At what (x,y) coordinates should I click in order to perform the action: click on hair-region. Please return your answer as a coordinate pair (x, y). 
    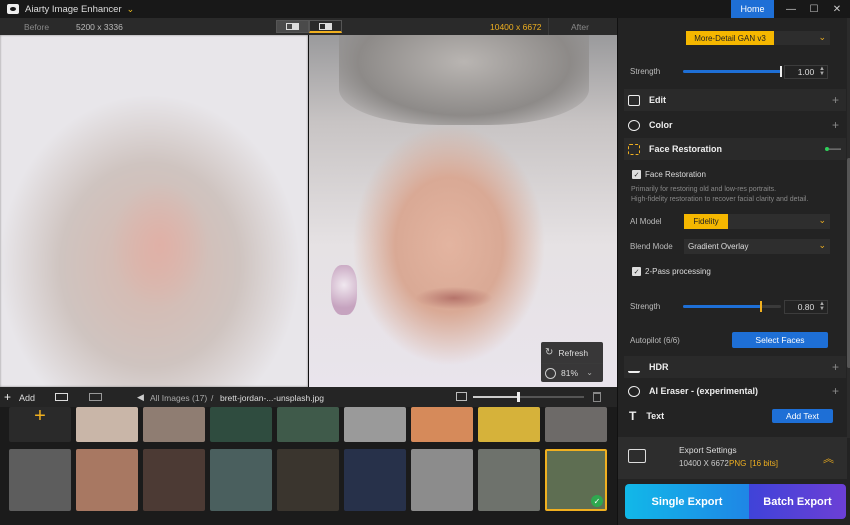
    Looking at the image, I should click on (464, 80).